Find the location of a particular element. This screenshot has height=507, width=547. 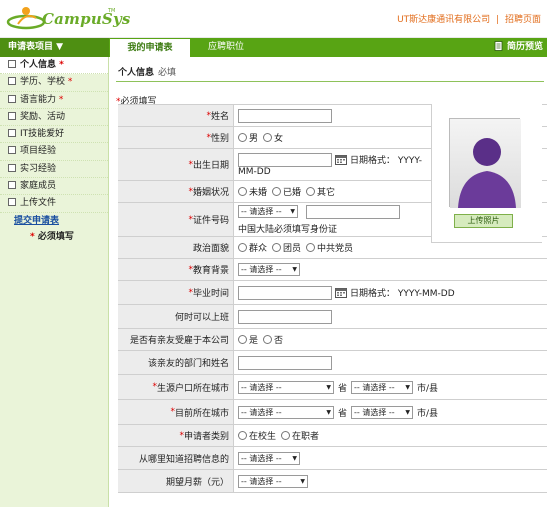

field-value: 是 否 is located at coordinates (390, 339).